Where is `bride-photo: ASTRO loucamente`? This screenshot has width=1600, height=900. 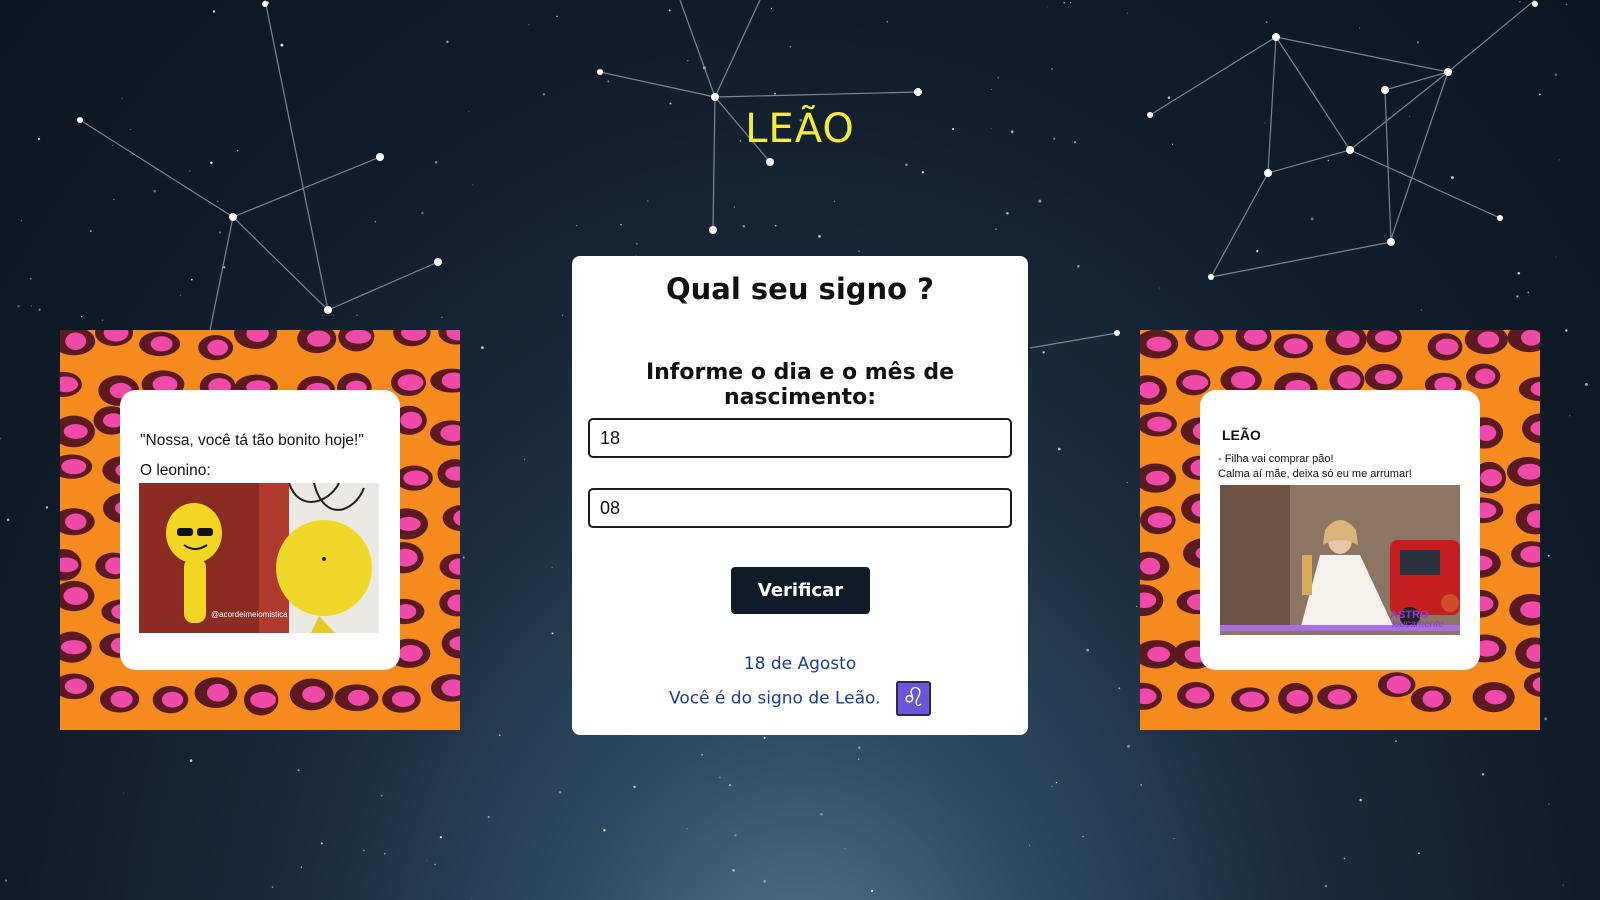 bride-photo: ASTRO loucamente is located at coordinates (1340, 560).